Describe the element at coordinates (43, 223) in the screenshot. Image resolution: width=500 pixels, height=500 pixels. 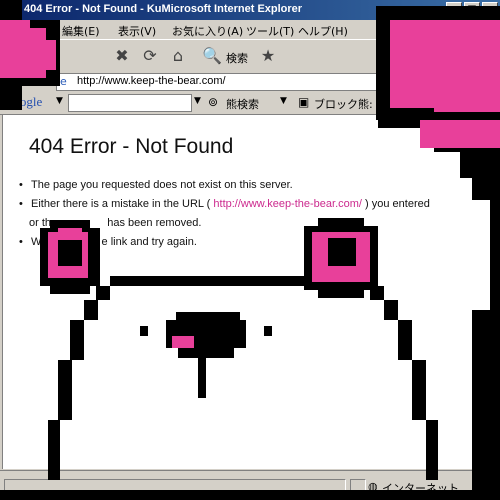
I see `error-line-3-start: or the` at that location.